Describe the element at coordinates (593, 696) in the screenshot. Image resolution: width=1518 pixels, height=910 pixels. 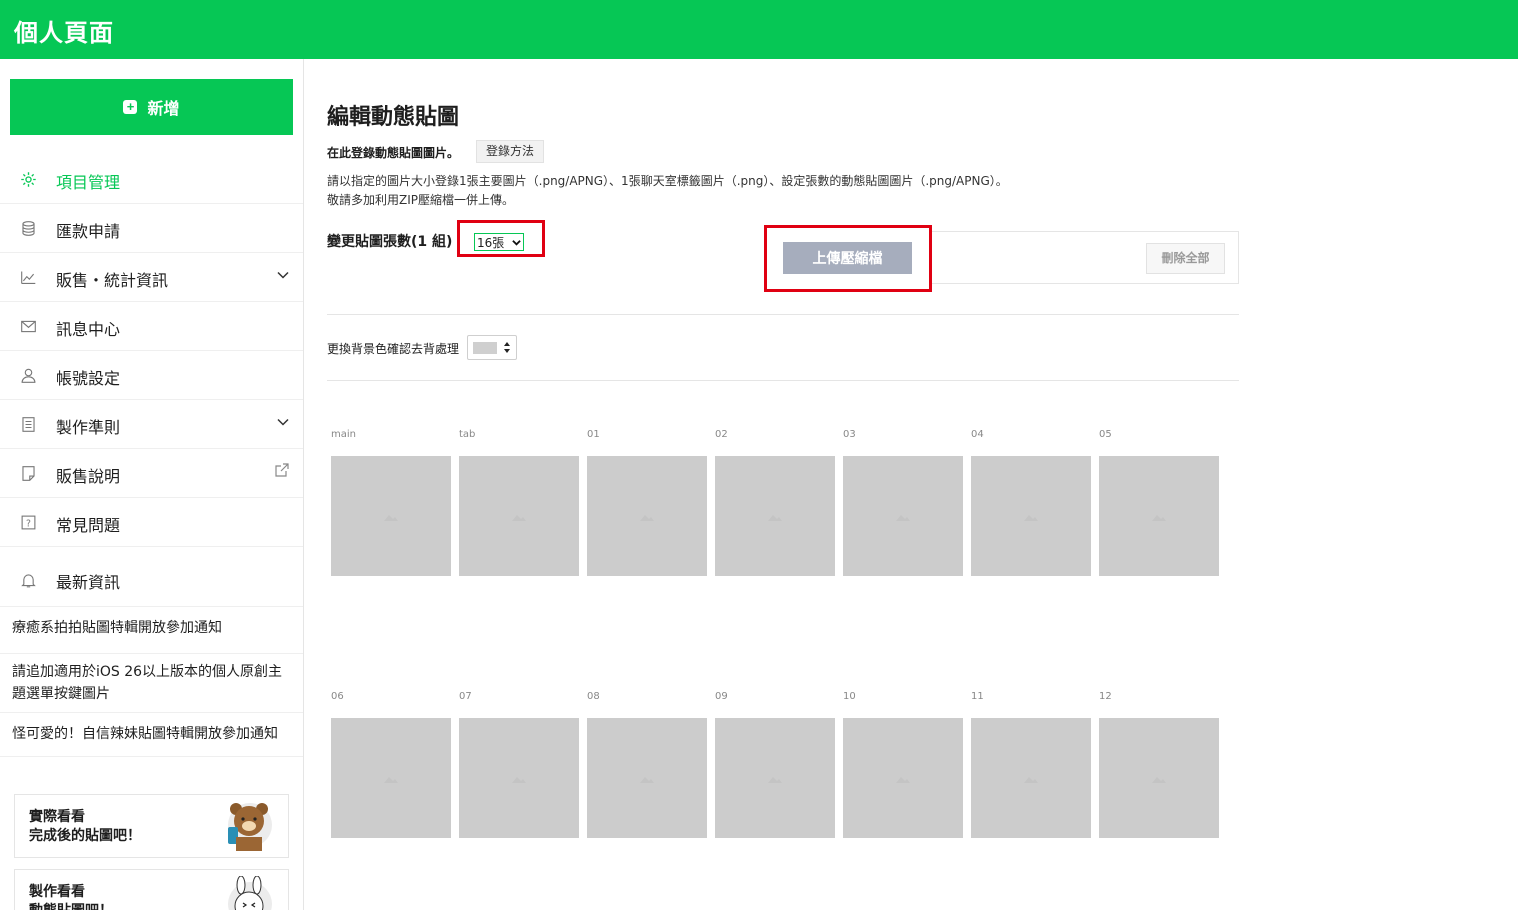
I see `slot-label: 08` at that location.